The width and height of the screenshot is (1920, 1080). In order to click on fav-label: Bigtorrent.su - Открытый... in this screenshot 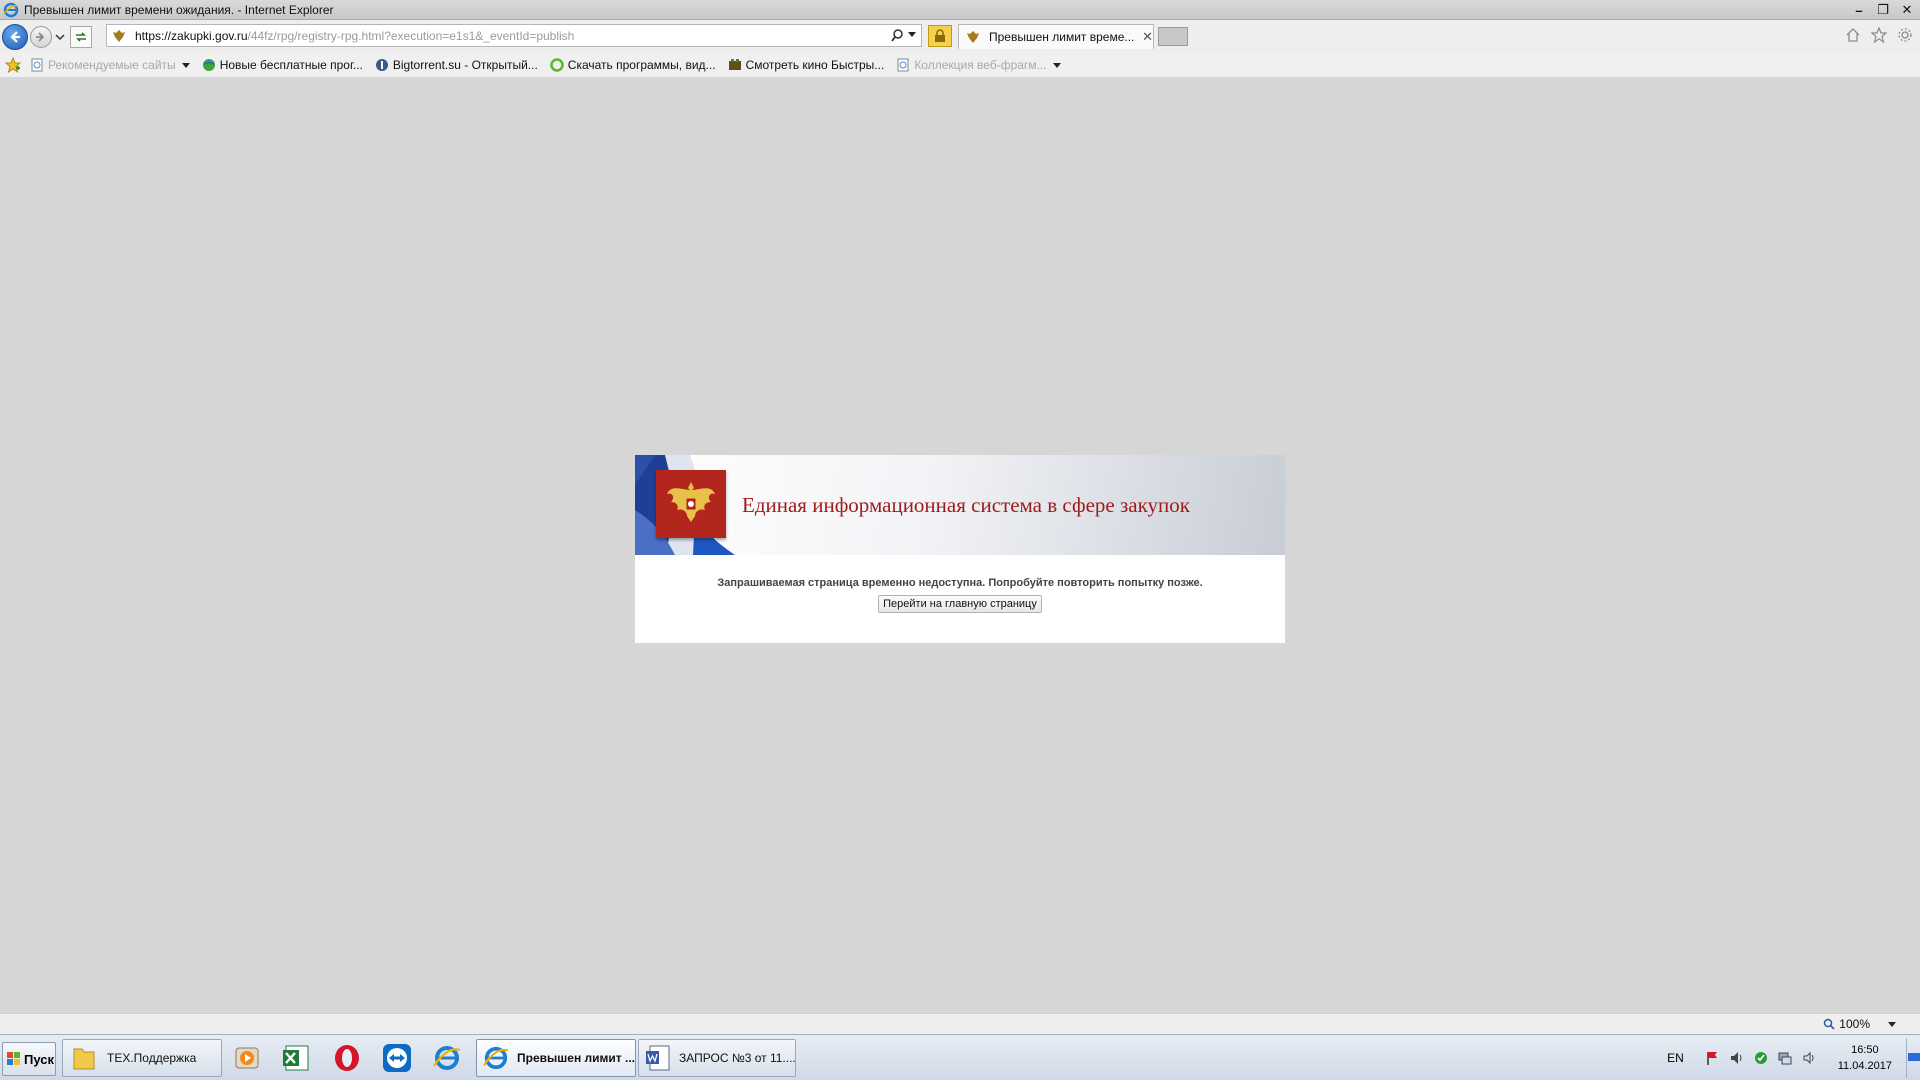, I will do `click(465, 65)`.